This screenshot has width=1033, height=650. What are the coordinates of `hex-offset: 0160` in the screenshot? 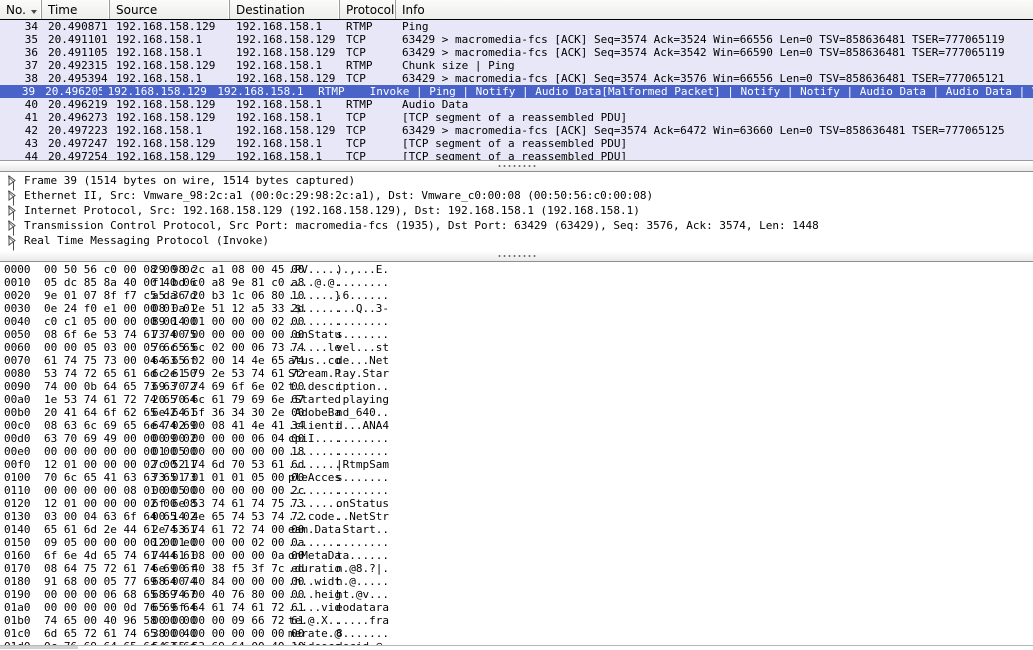 It's located at (17, 555).